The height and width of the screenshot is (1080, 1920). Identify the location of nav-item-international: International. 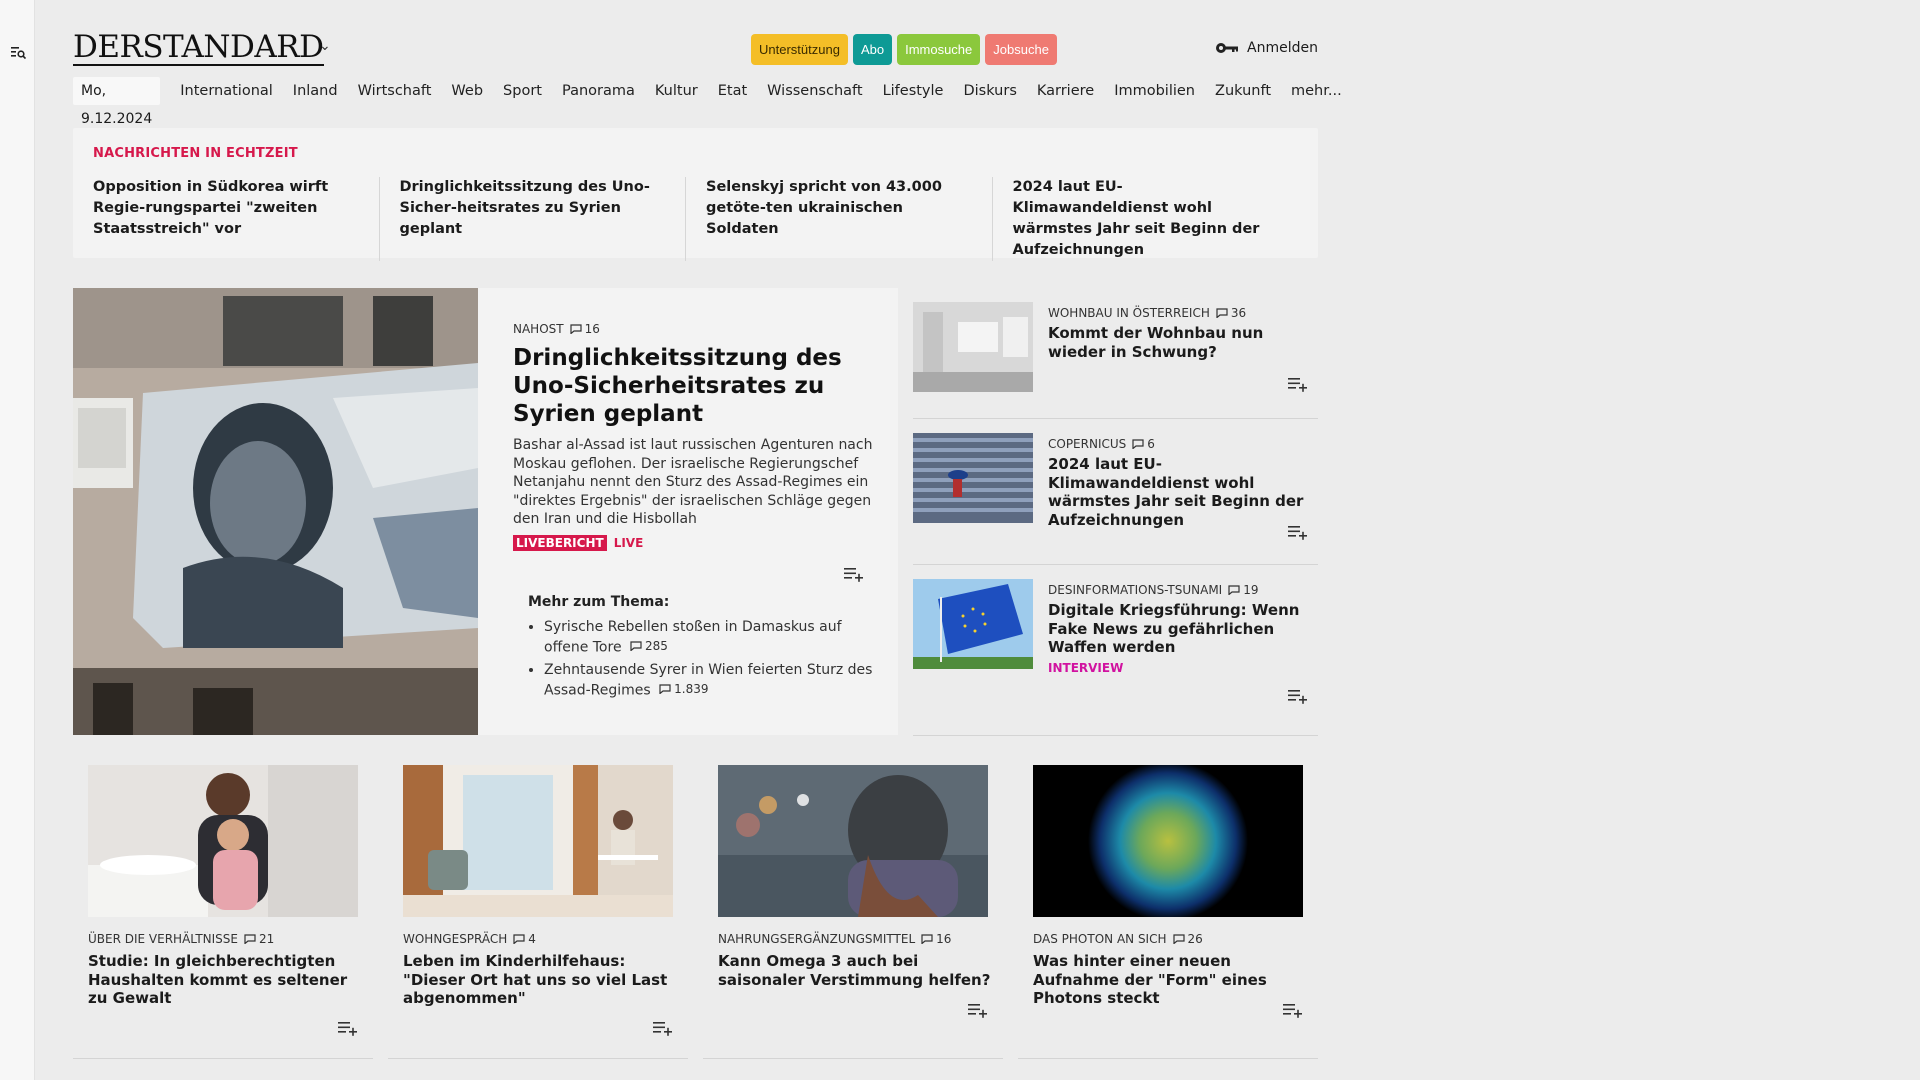
(226, 91).